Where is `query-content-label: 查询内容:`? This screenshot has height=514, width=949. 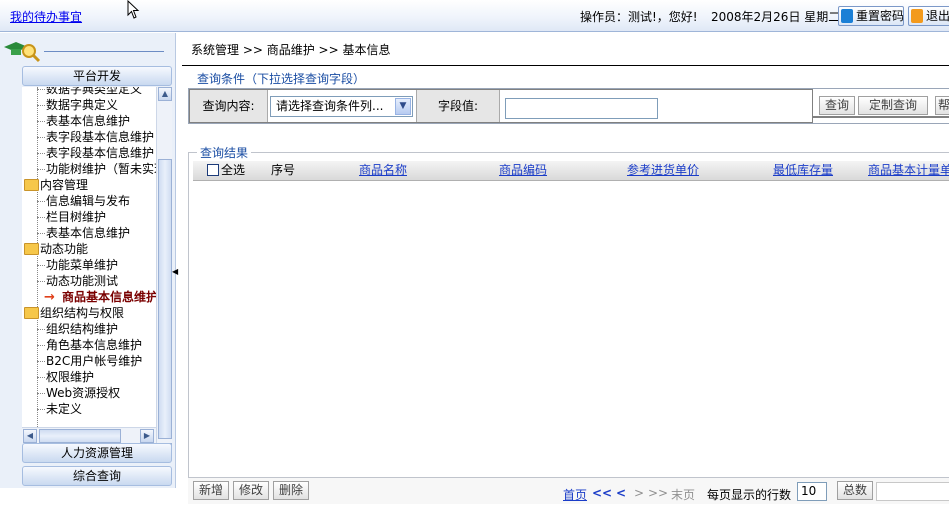
query-content-label: 查询内容: is located at coordinates (229, 106).